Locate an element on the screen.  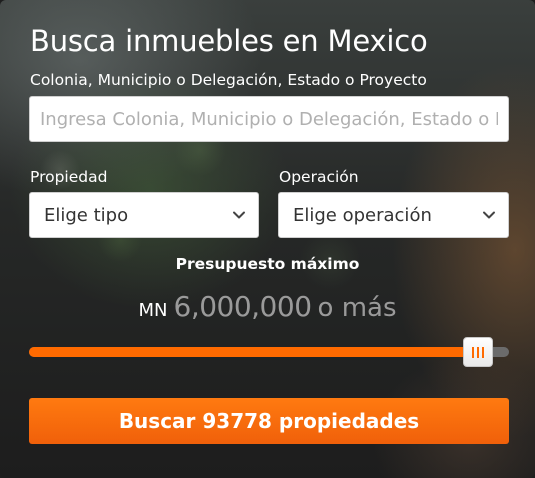
budget-value: 6,000,000 is located at coordinates (243, 306).